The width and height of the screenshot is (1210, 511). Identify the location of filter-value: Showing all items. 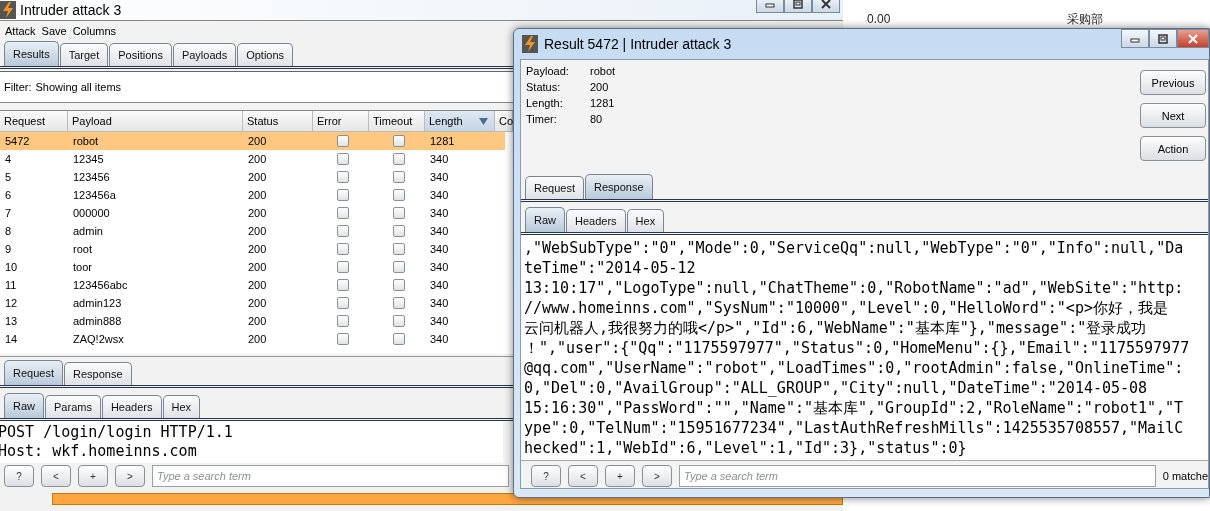
(78, 87).